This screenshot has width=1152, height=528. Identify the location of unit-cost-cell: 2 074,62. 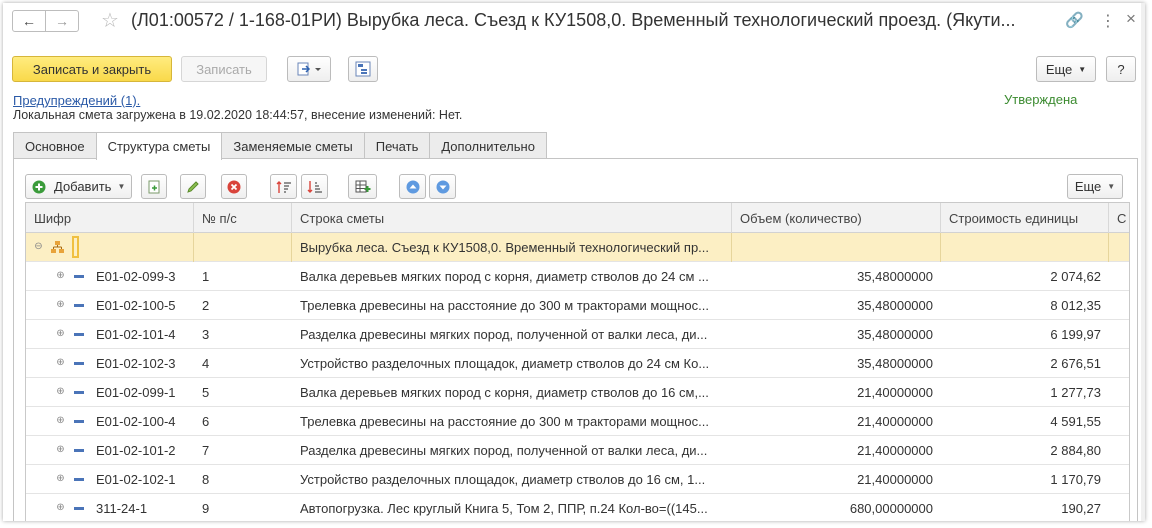
(1075, 276).